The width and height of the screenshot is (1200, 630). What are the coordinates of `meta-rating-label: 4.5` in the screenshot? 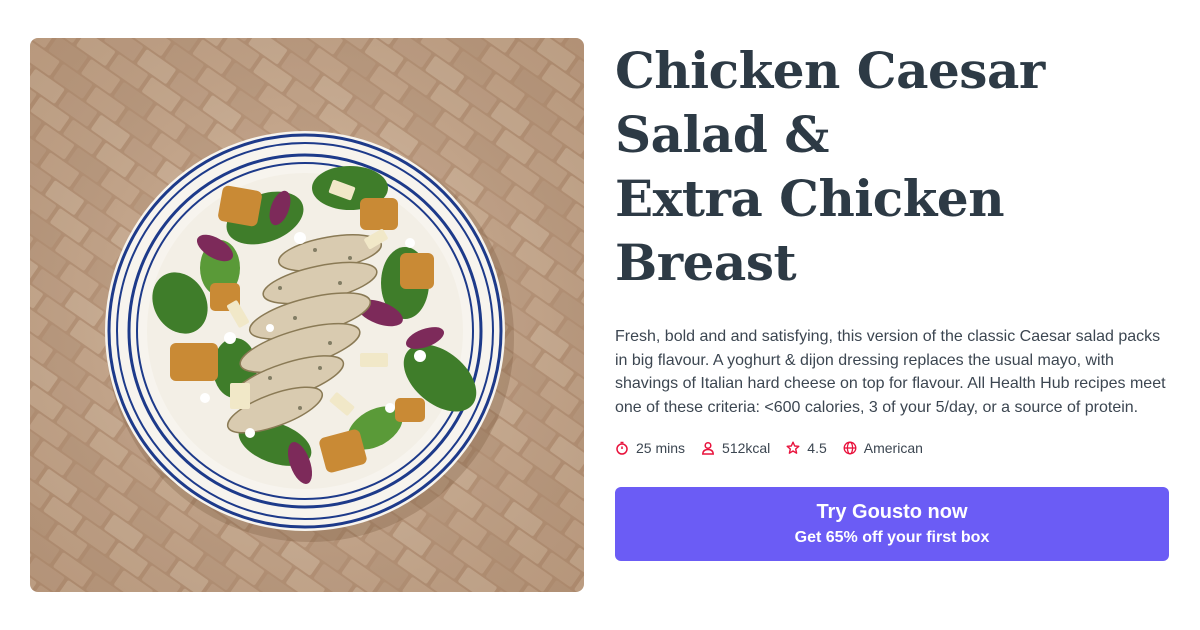 It's located at (817, 448).